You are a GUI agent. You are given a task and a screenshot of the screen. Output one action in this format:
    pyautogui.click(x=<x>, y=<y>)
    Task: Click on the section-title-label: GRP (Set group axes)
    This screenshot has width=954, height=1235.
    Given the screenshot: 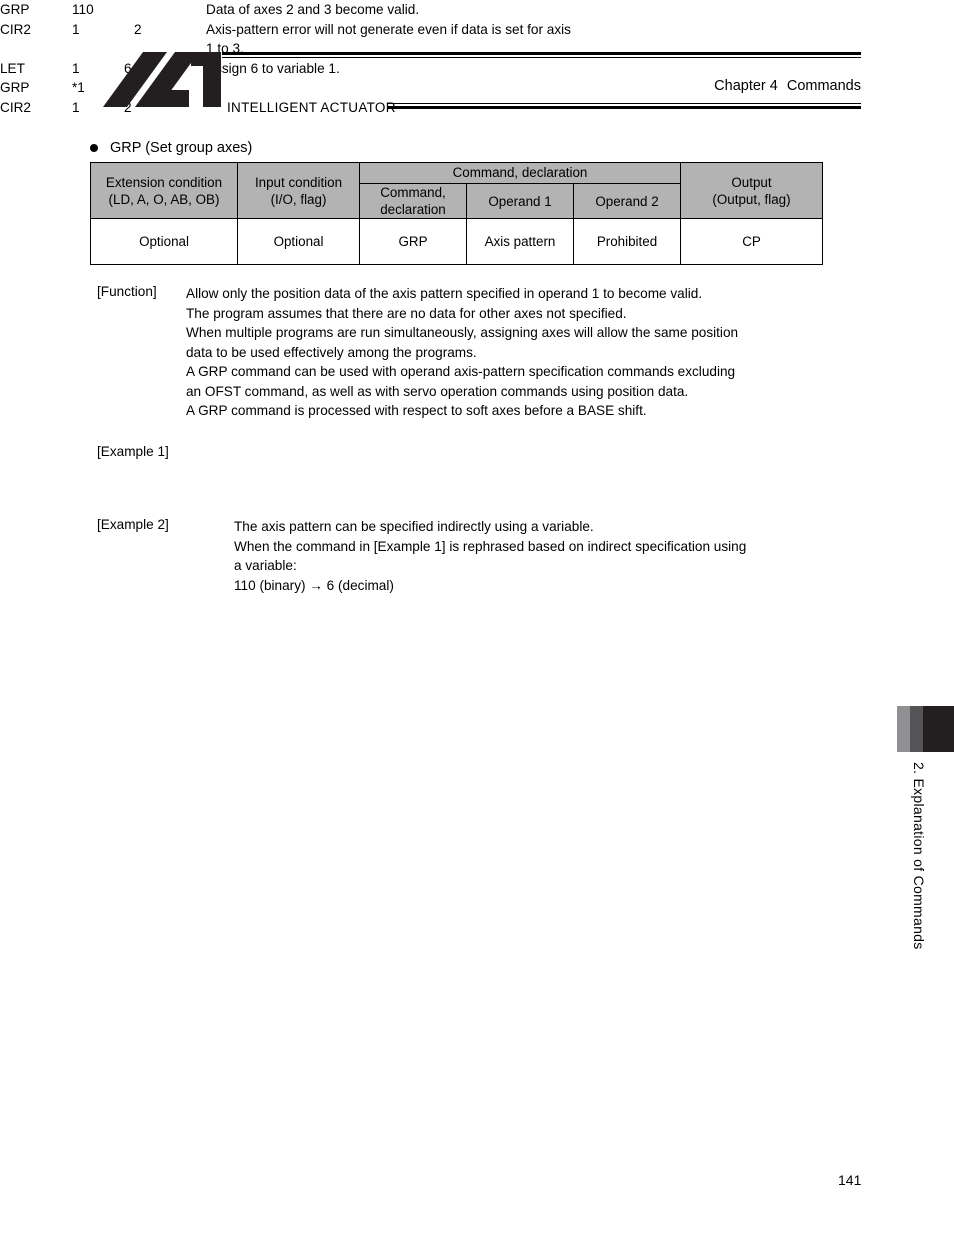 What is the action you would take?
    pyautogui.click(x=181, y=148)
    